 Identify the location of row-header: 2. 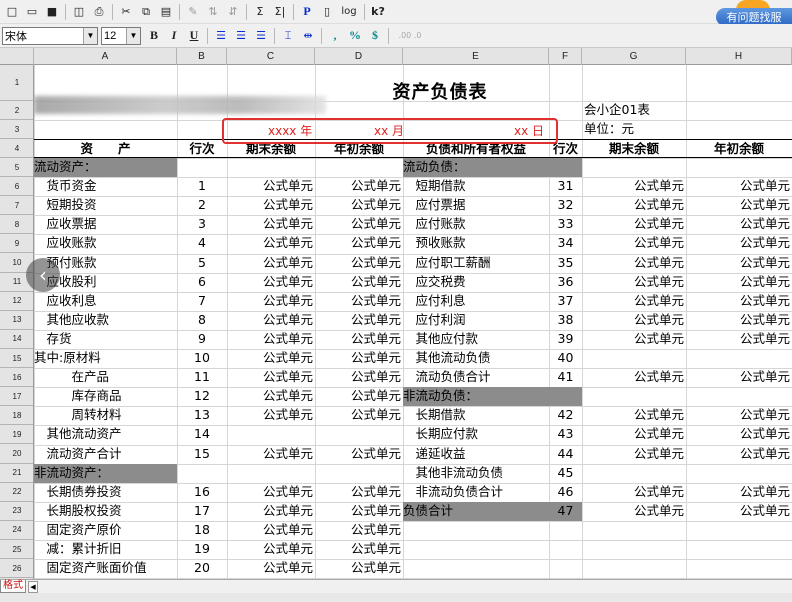
(16, 110).